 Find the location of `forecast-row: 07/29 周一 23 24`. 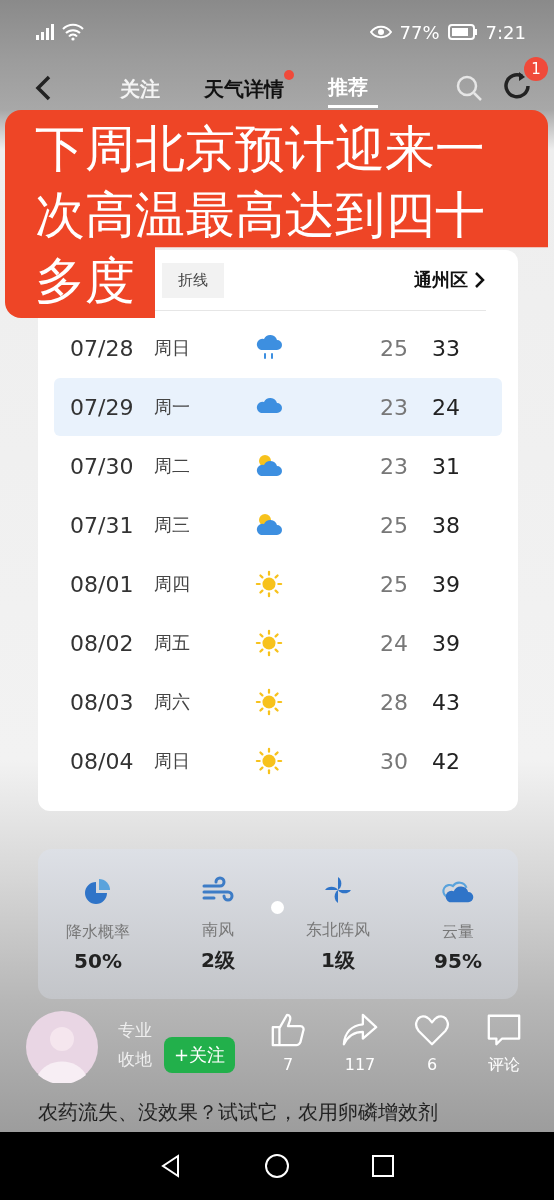

forecast-row: 07/29 周一 23 24 is located at coordinates (278, 407).